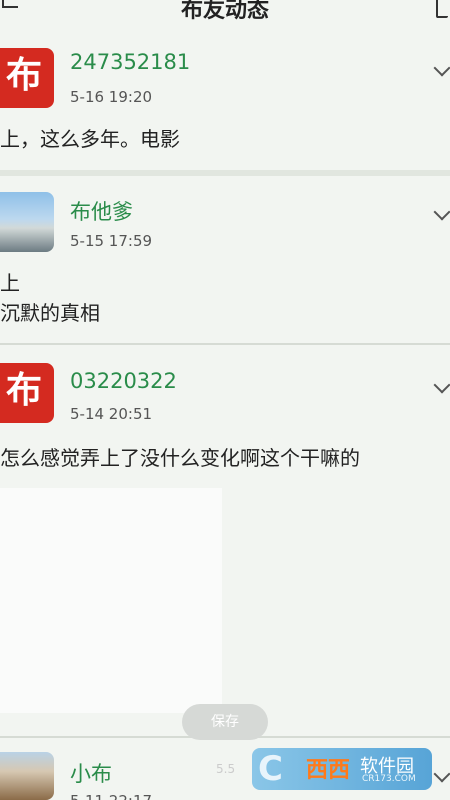 This screenshot has height=800, width=450. What do you see at coordinates (111, 414) in the screenshot?
I see `post-time: 5-14 20:51` at bounding box center [111, 414].